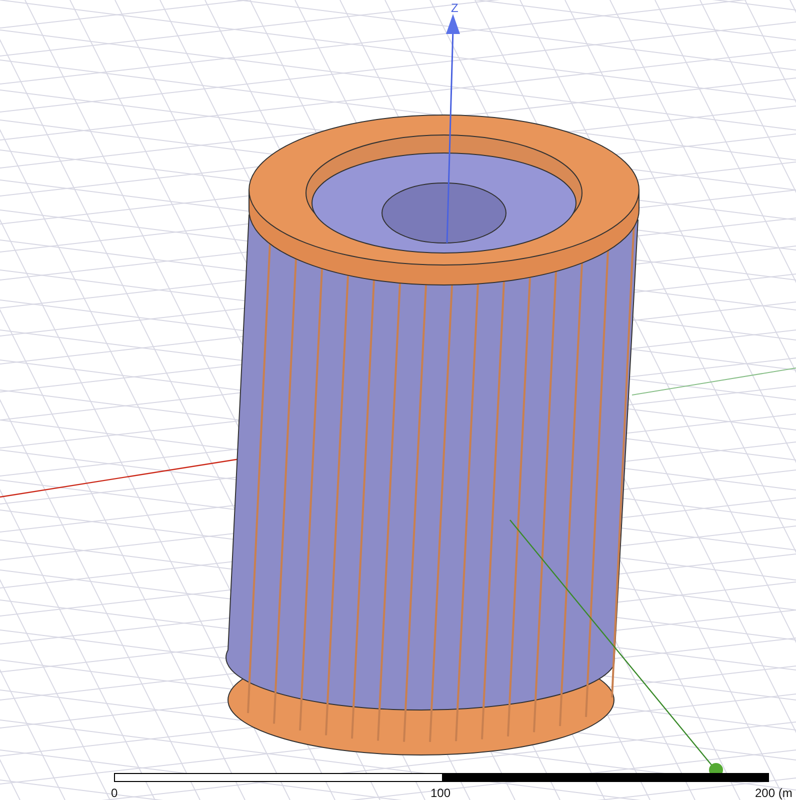 This screenshot has width=796, height=800. I want to click on scale-label: 200 (m, so click(773, 793).